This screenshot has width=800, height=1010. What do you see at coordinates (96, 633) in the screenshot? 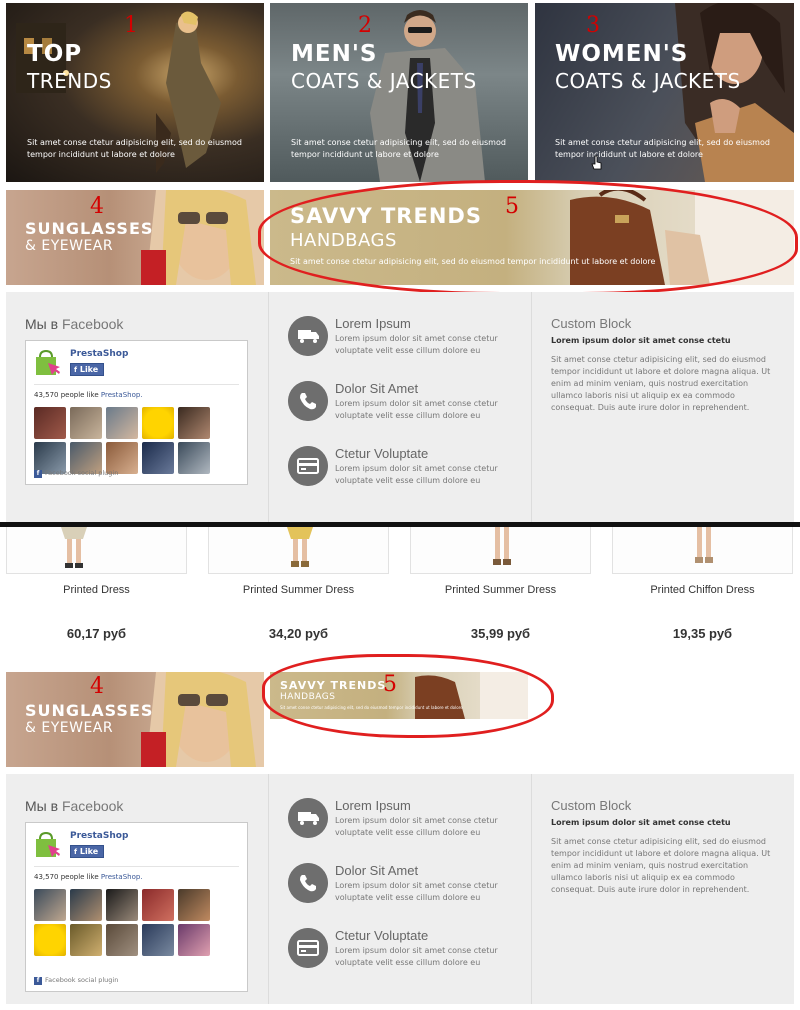
I see `product-price: 60,17 руб` at bounding box center [96, 633].